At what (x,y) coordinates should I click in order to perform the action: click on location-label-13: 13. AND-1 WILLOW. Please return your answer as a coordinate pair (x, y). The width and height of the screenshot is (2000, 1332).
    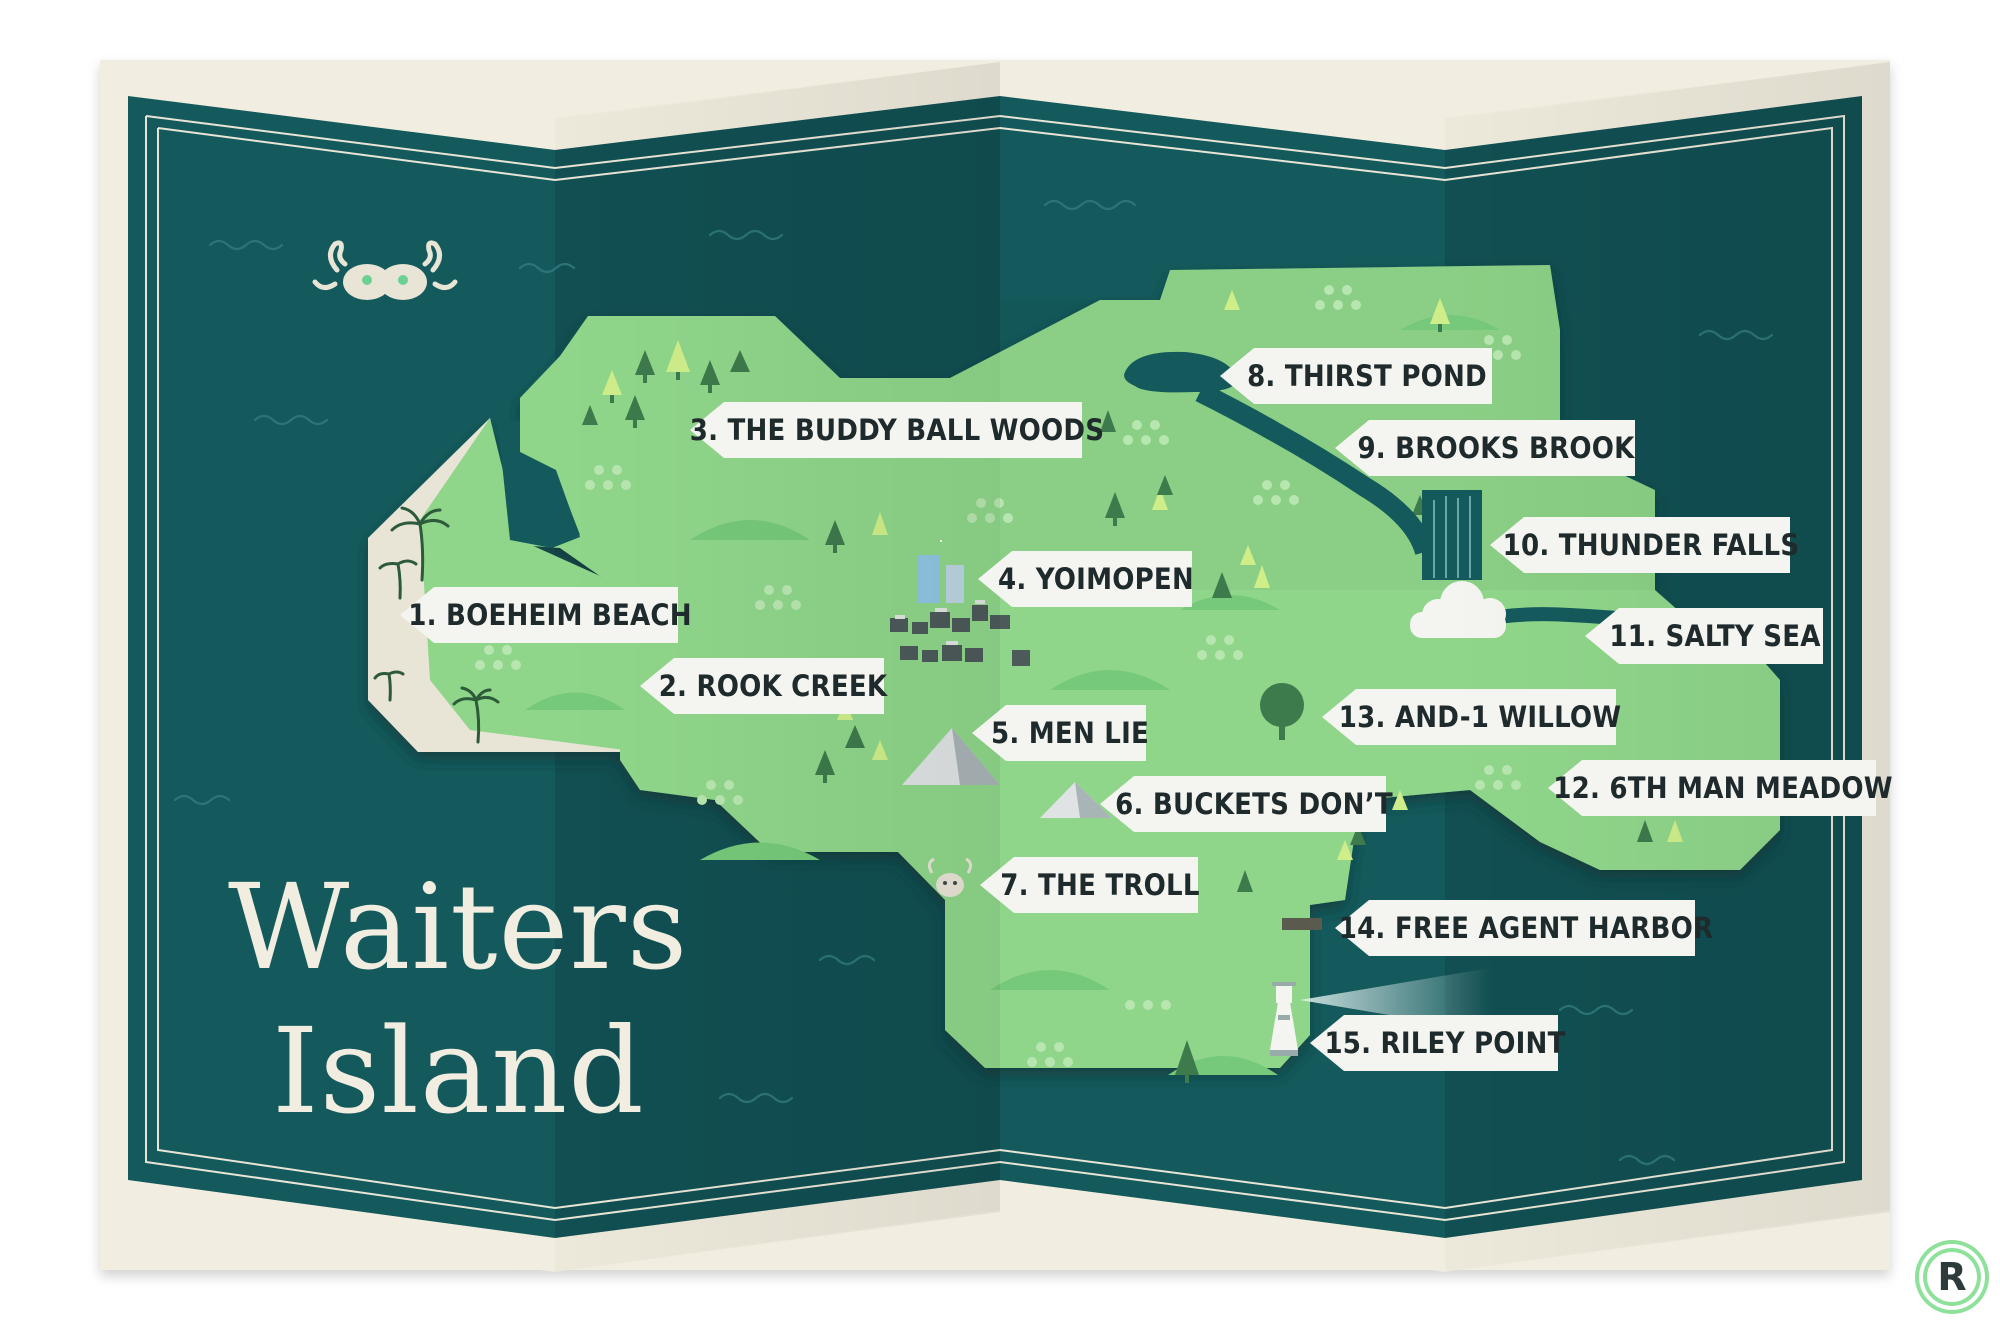
    Looking at the image, I should click on (1471, 717).